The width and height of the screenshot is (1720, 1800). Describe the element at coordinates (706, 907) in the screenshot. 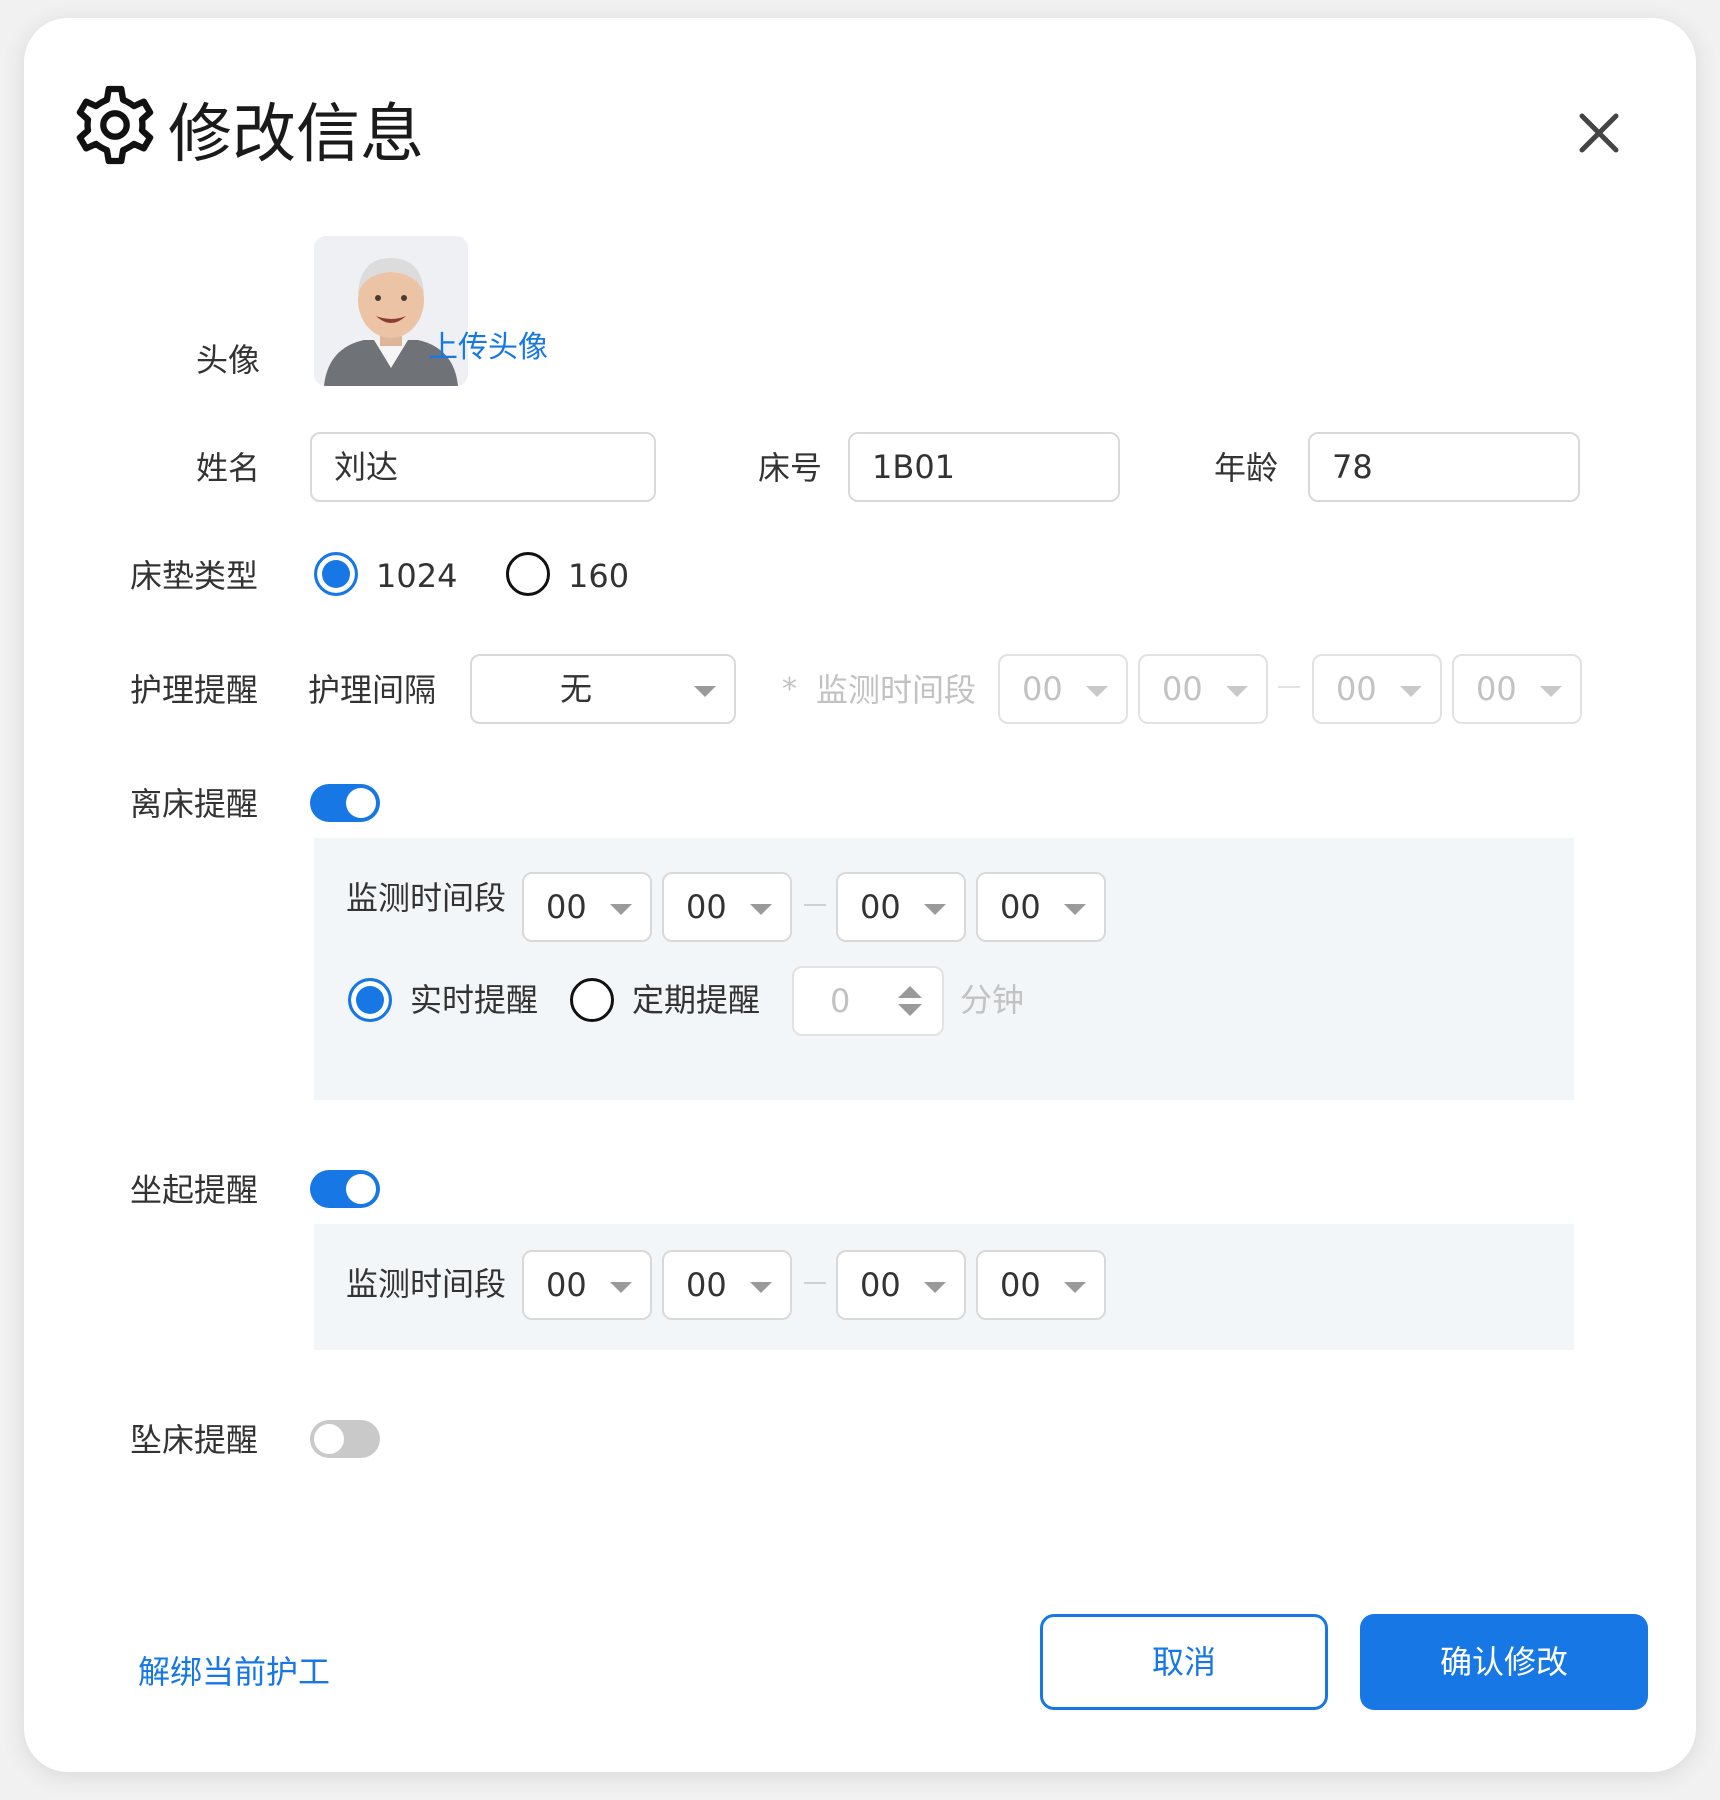

I see `leave-start-minute-value: 00` at that location.